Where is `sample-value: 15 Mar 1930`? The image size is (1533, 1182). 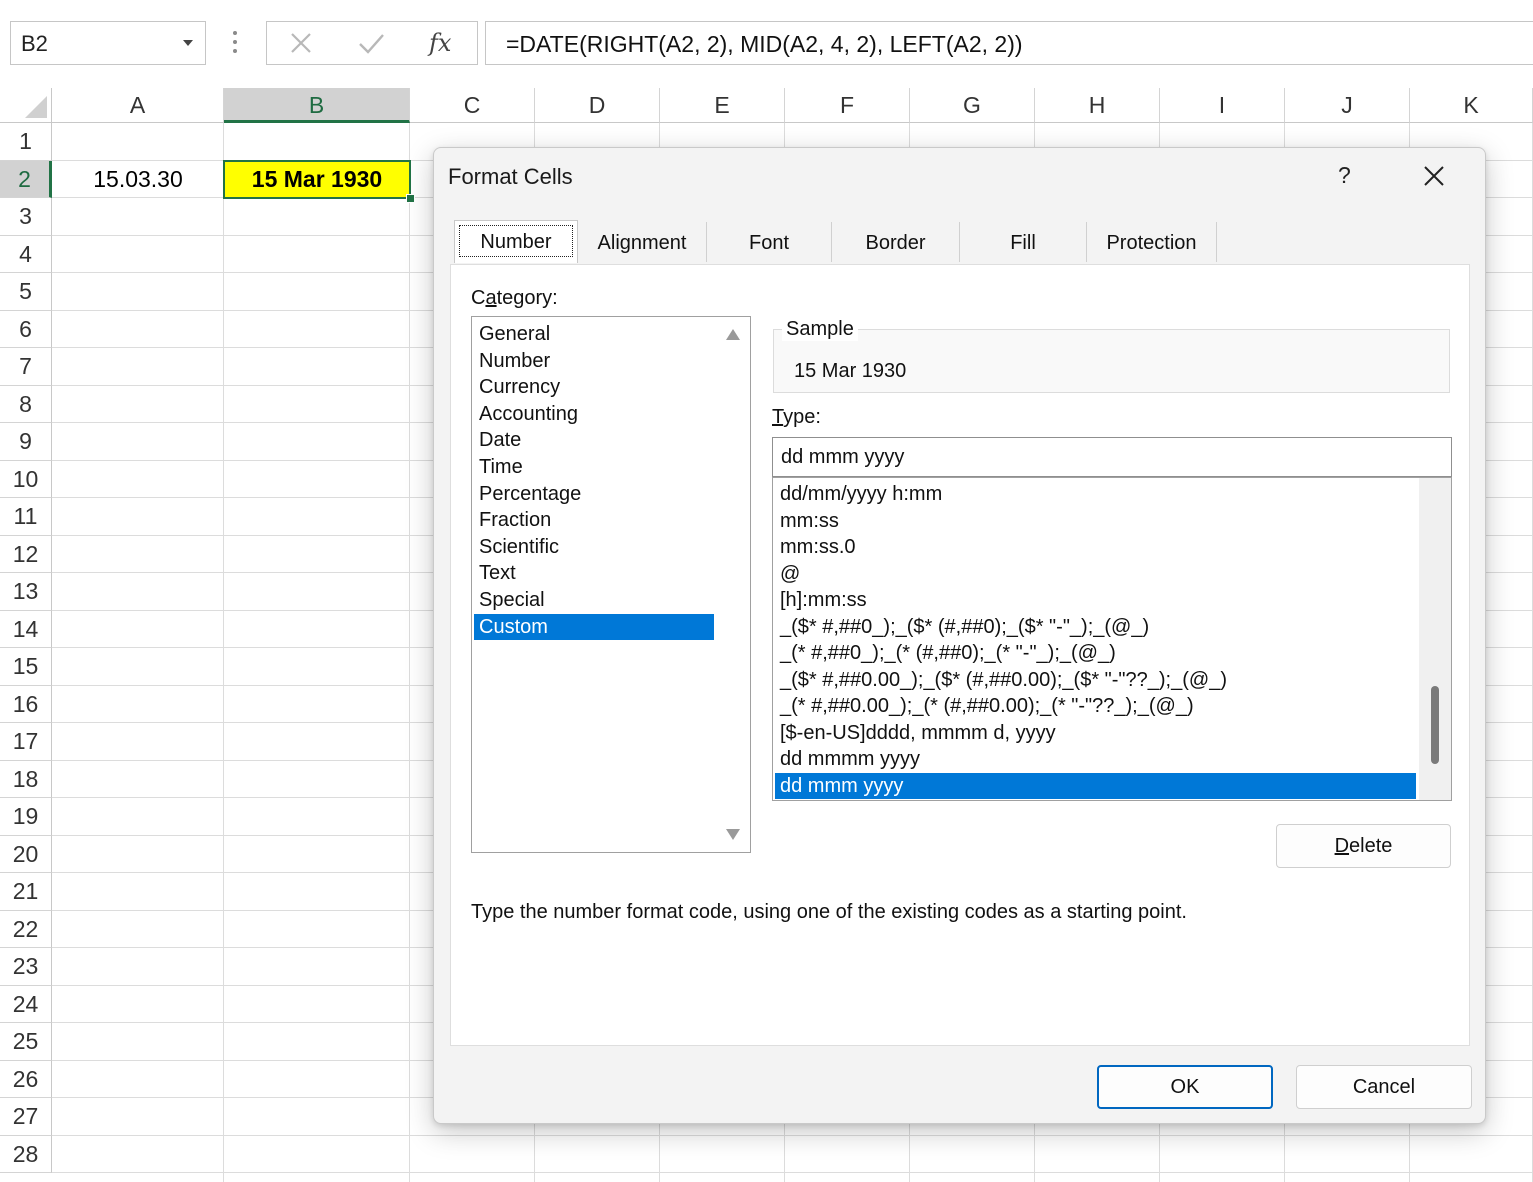
sample-value: 15 Mar 1930 is located at coordinates (850, 371).